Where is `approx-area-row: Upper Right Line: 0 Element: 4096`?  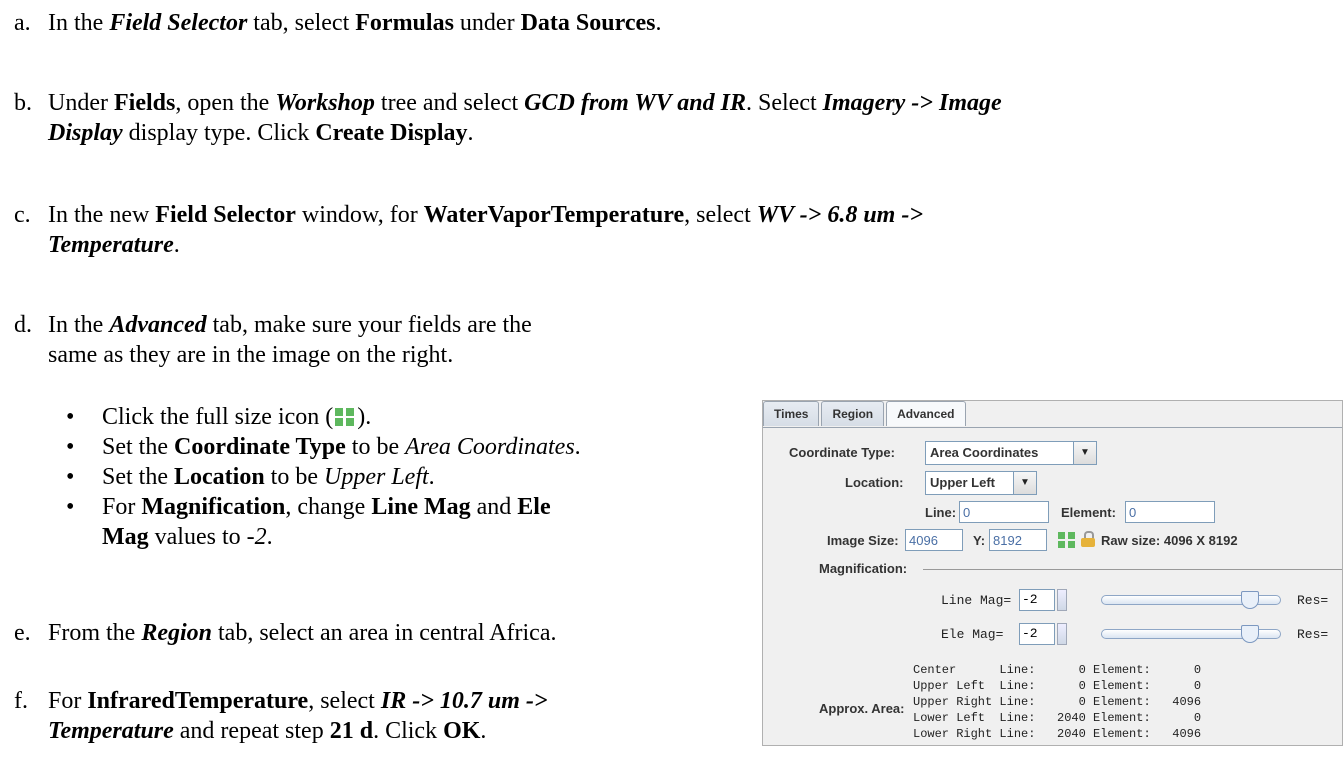 approx-area-row: Upper Right Line: 0 Element: 4096 is located at coordinates (1057, 702).